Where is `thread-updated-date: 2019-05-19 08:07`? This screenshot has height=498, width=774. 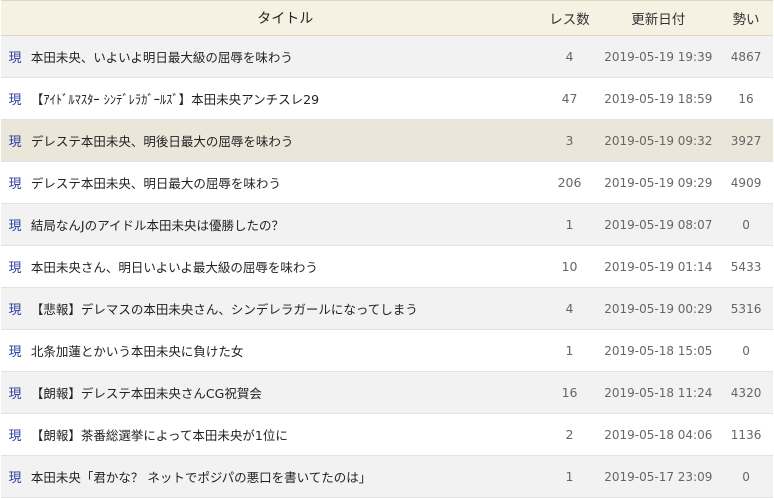
thread-updated-date: 2019-05-19 08:07 is located at coordinates (658, 224).